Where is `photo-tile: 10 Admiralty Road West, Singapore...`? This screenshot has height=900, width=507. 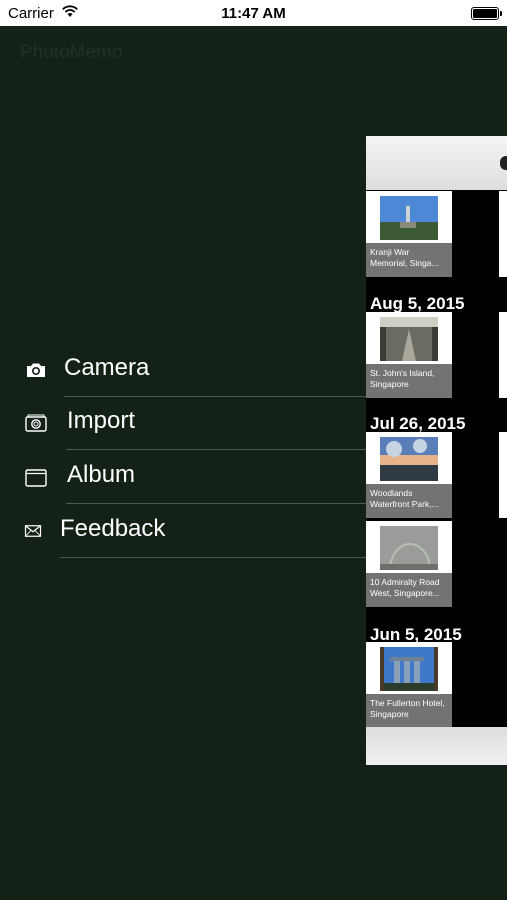 photo-tile: 10 Admiralty Road West, Singapore... is located at coordinates (409, 564).